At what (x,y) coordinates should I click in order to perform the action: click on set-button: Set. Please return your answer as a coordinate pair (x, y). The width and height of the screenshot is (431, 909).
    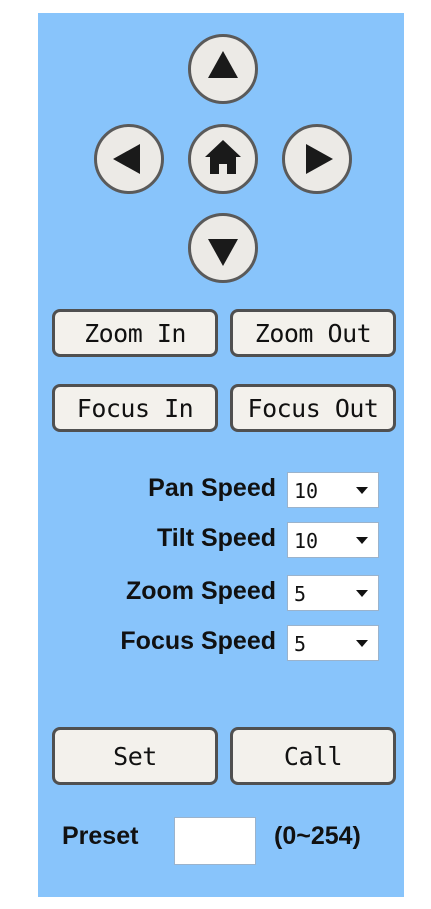
    Looking at the image, I should click on (135, 756).